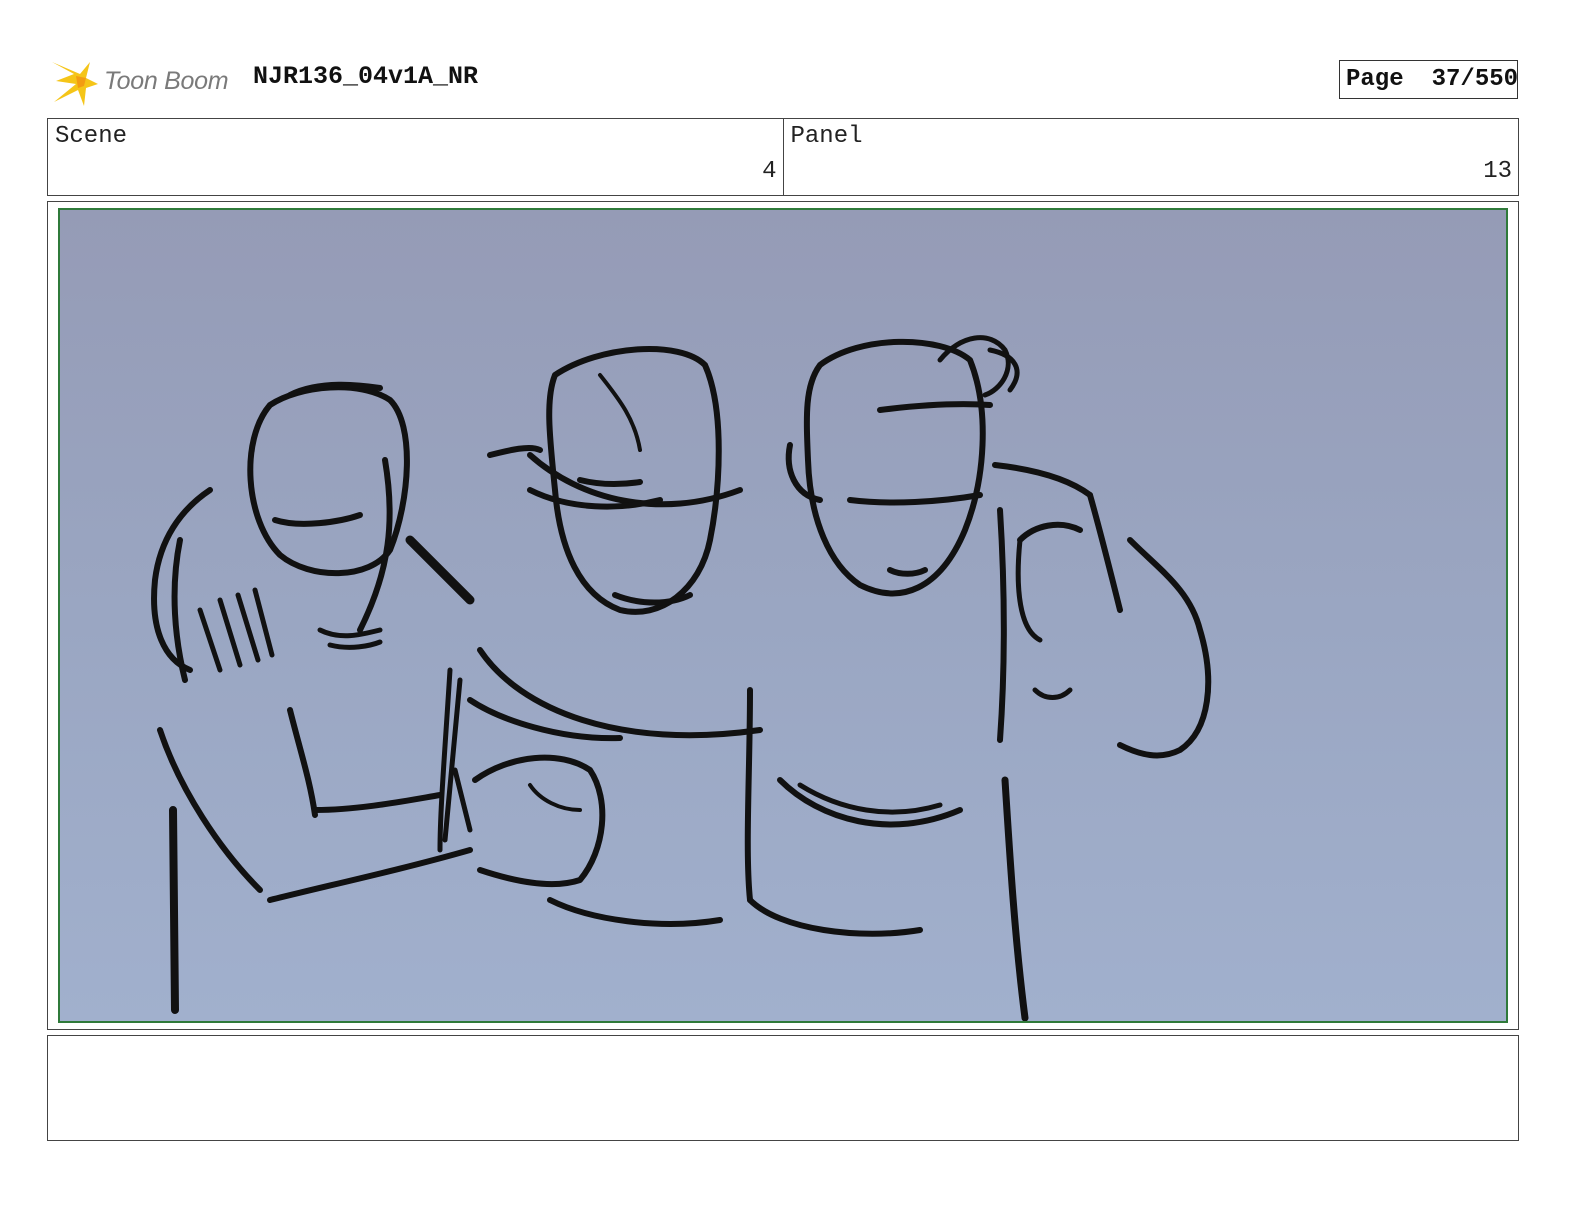  Describe the element at coordinates (166, 80) in the screenshot. I see `logo-text: Toon Boom` at that location.